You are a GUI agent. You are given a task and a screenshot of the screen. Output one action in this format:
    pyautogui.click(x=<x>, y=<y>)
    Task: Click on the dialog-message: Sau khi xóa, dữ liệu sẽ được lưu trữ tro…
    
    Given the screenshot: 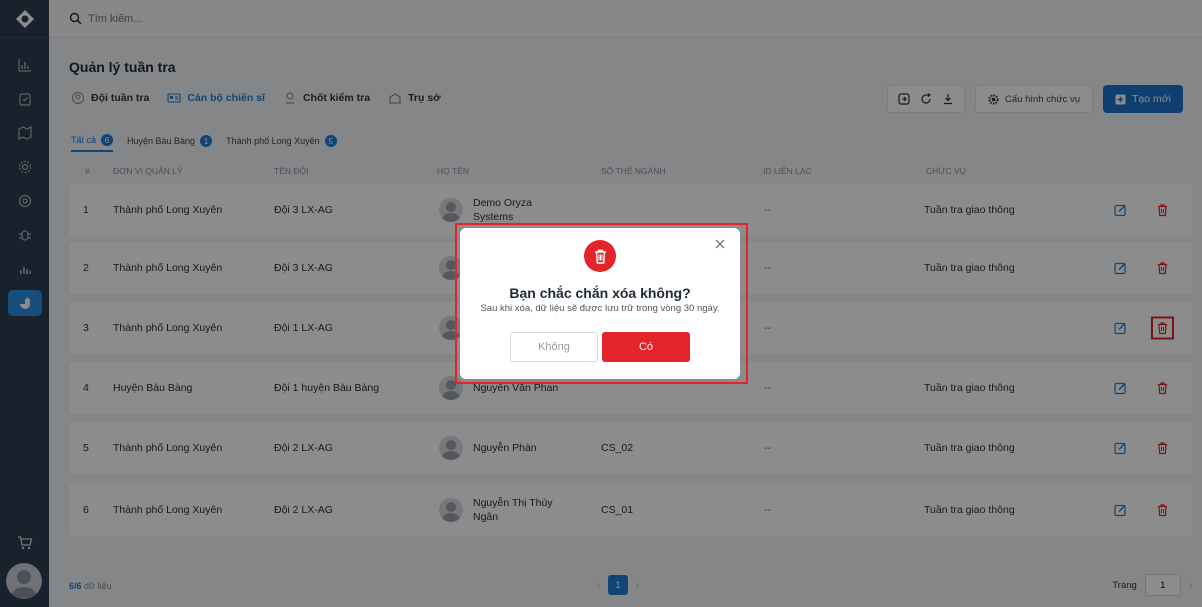 What is the action you would take?
    pyautogui.click(x=600, y=308)
    